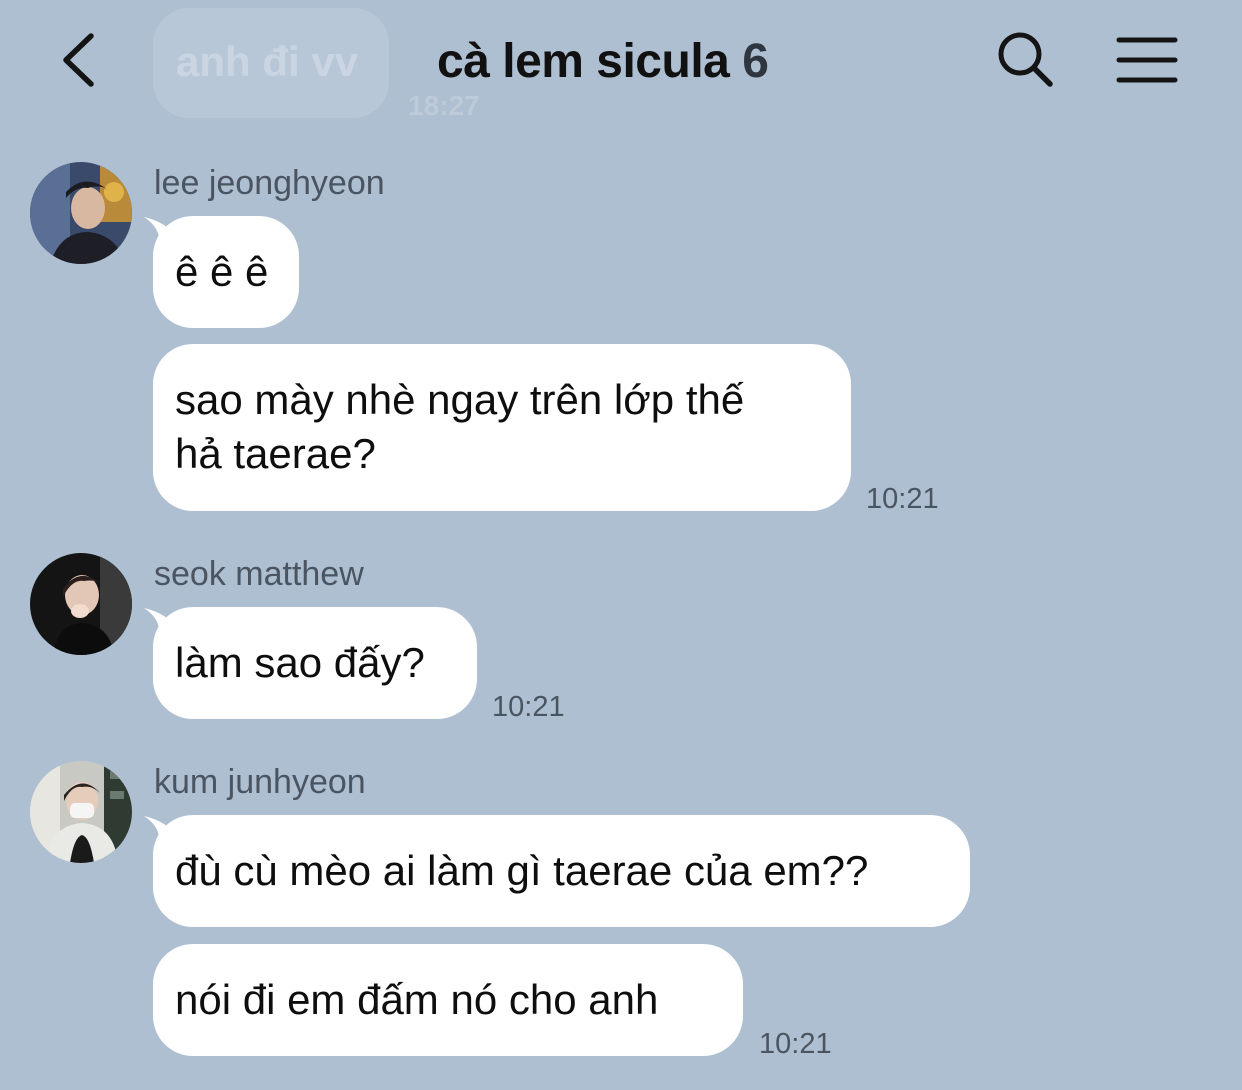  I want to click on message-bubble: đù cù mèo ai làm gì taerae của em??, so click(561, 871).